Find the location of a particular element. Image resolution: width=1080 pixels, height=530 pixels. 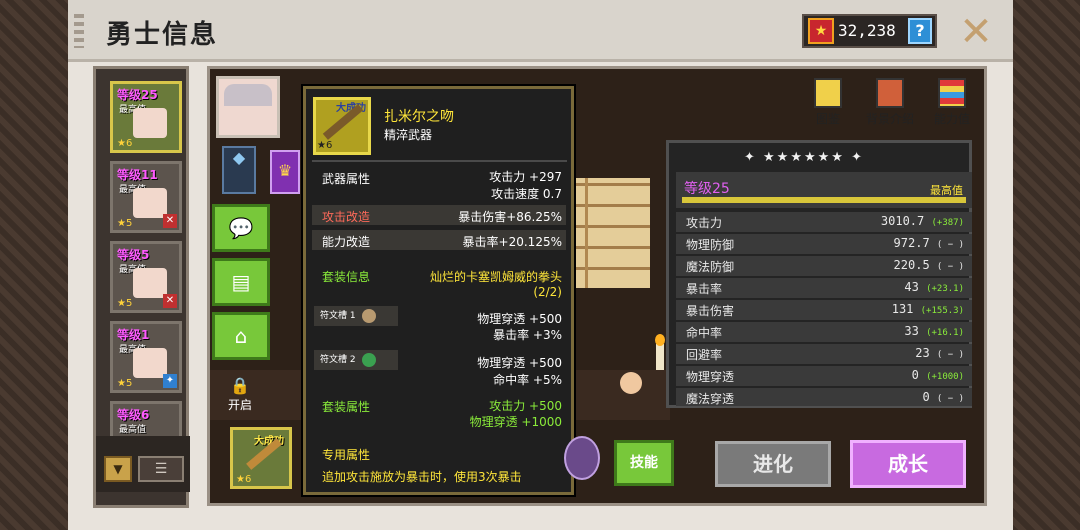

tab-label: 背景介绍 is located at coordinates (889, 119).